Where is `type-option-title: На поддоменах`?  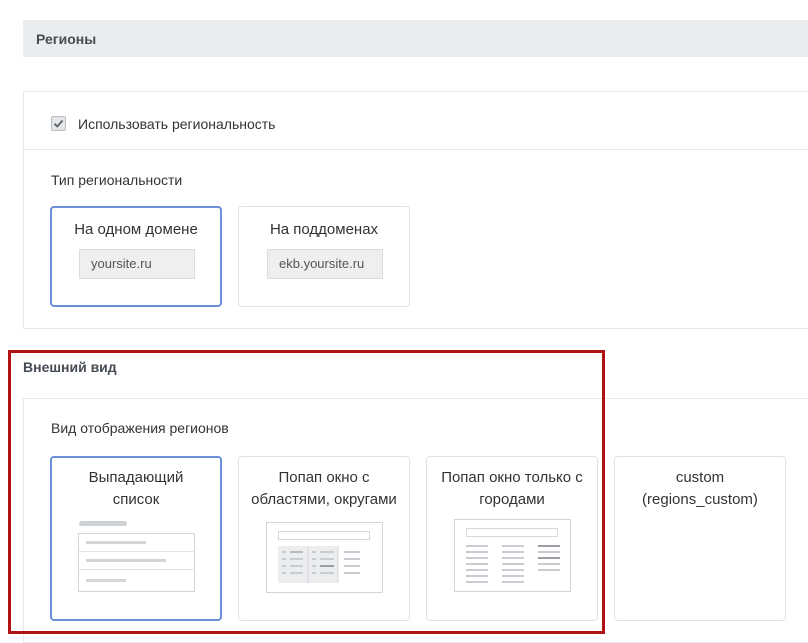
type-option-title: На поддоменах is located at coordinates (324, 229).